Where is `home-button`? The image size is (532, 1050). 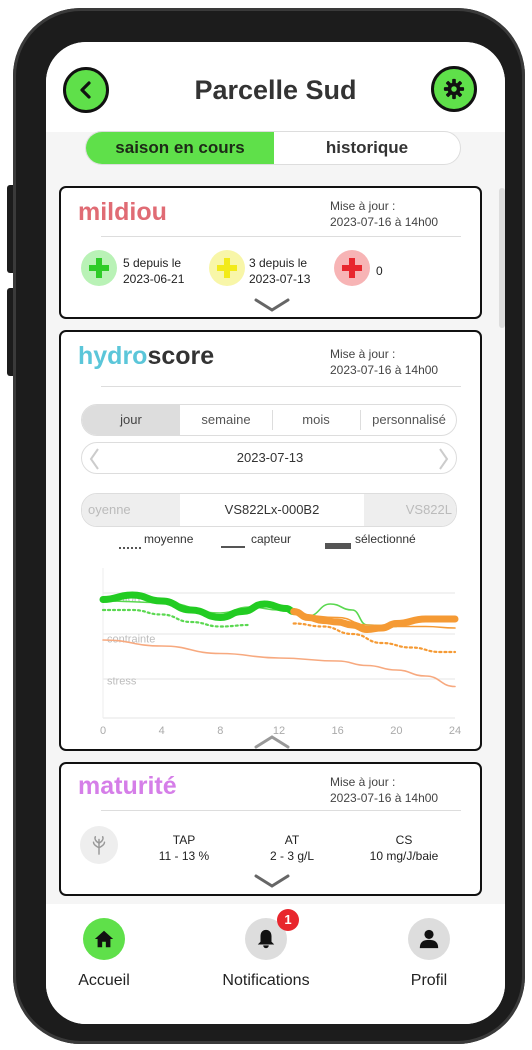
home-button is located at coordinates (104, 939).